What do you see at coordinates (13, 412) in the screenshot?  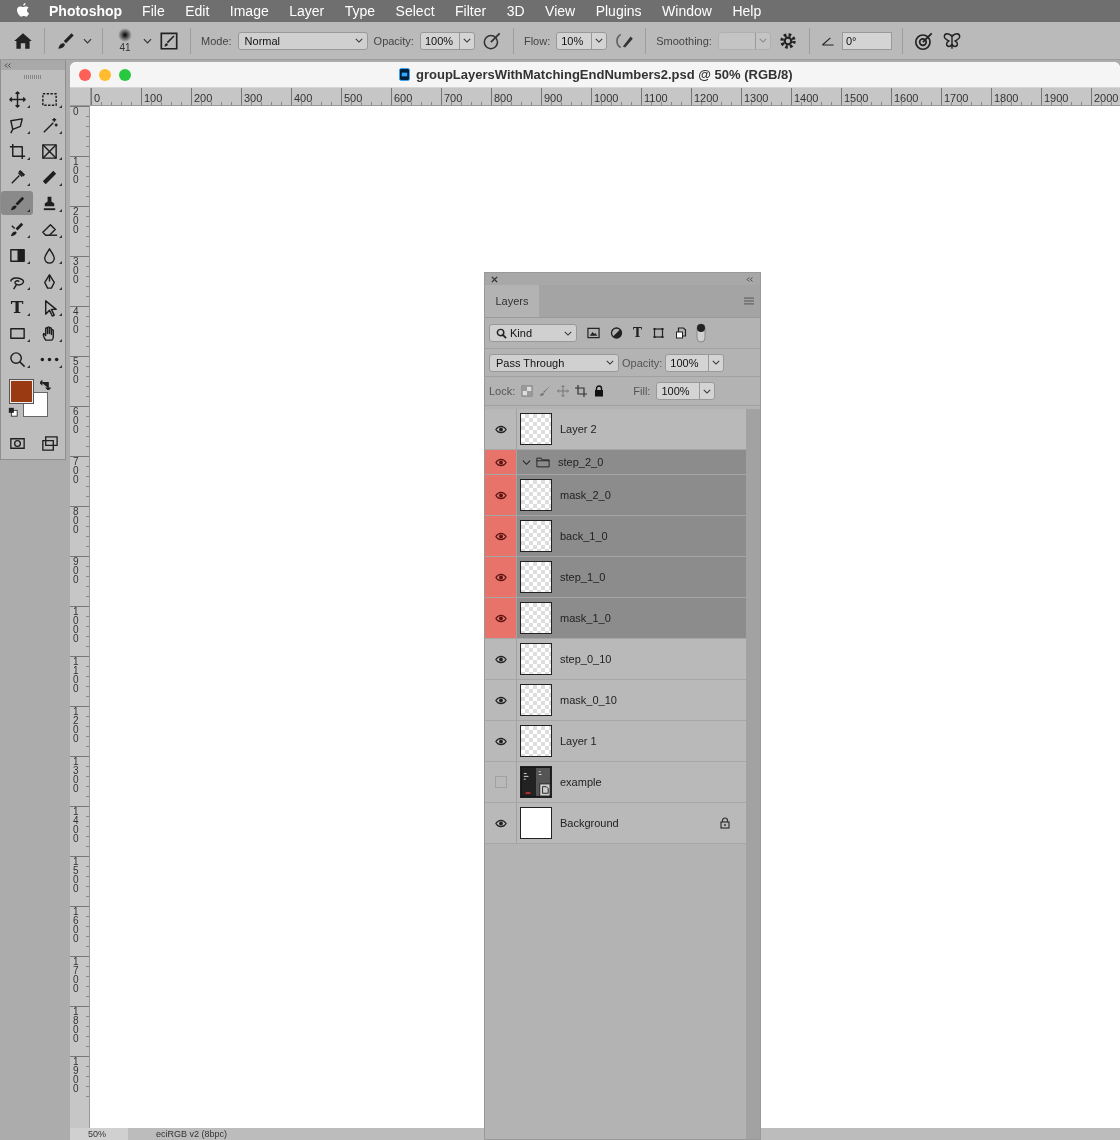 I see `default-colors-icon` at bounding box center [13, 412].